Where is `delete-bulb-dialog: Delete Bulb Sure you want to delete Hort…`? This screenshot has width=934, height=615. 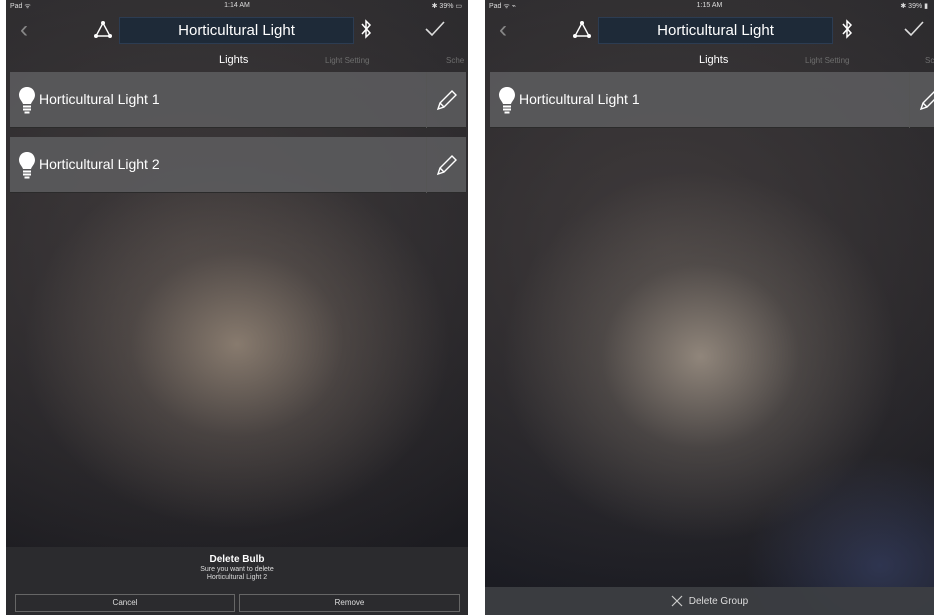
delete-bulb-dialog: Delete Bulb Sure you want to delete Hort… is located at coordinates (237, 581).